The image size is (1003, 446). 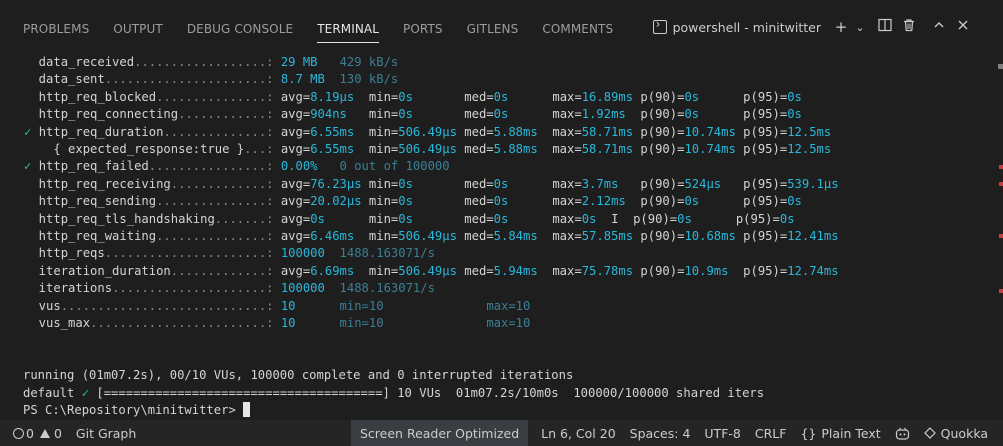 What do you see at coordinates (841, 27) in the screenshot?
I see `add-terminal-icon: +` at bounding box center [841, 27].